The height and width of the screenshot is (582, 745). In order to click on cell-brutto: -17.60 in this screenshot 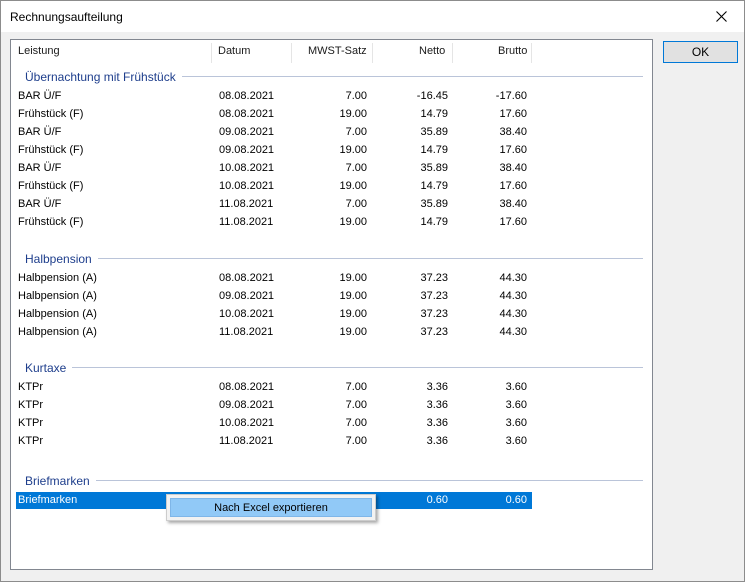, I will do `click(494, 96)`.